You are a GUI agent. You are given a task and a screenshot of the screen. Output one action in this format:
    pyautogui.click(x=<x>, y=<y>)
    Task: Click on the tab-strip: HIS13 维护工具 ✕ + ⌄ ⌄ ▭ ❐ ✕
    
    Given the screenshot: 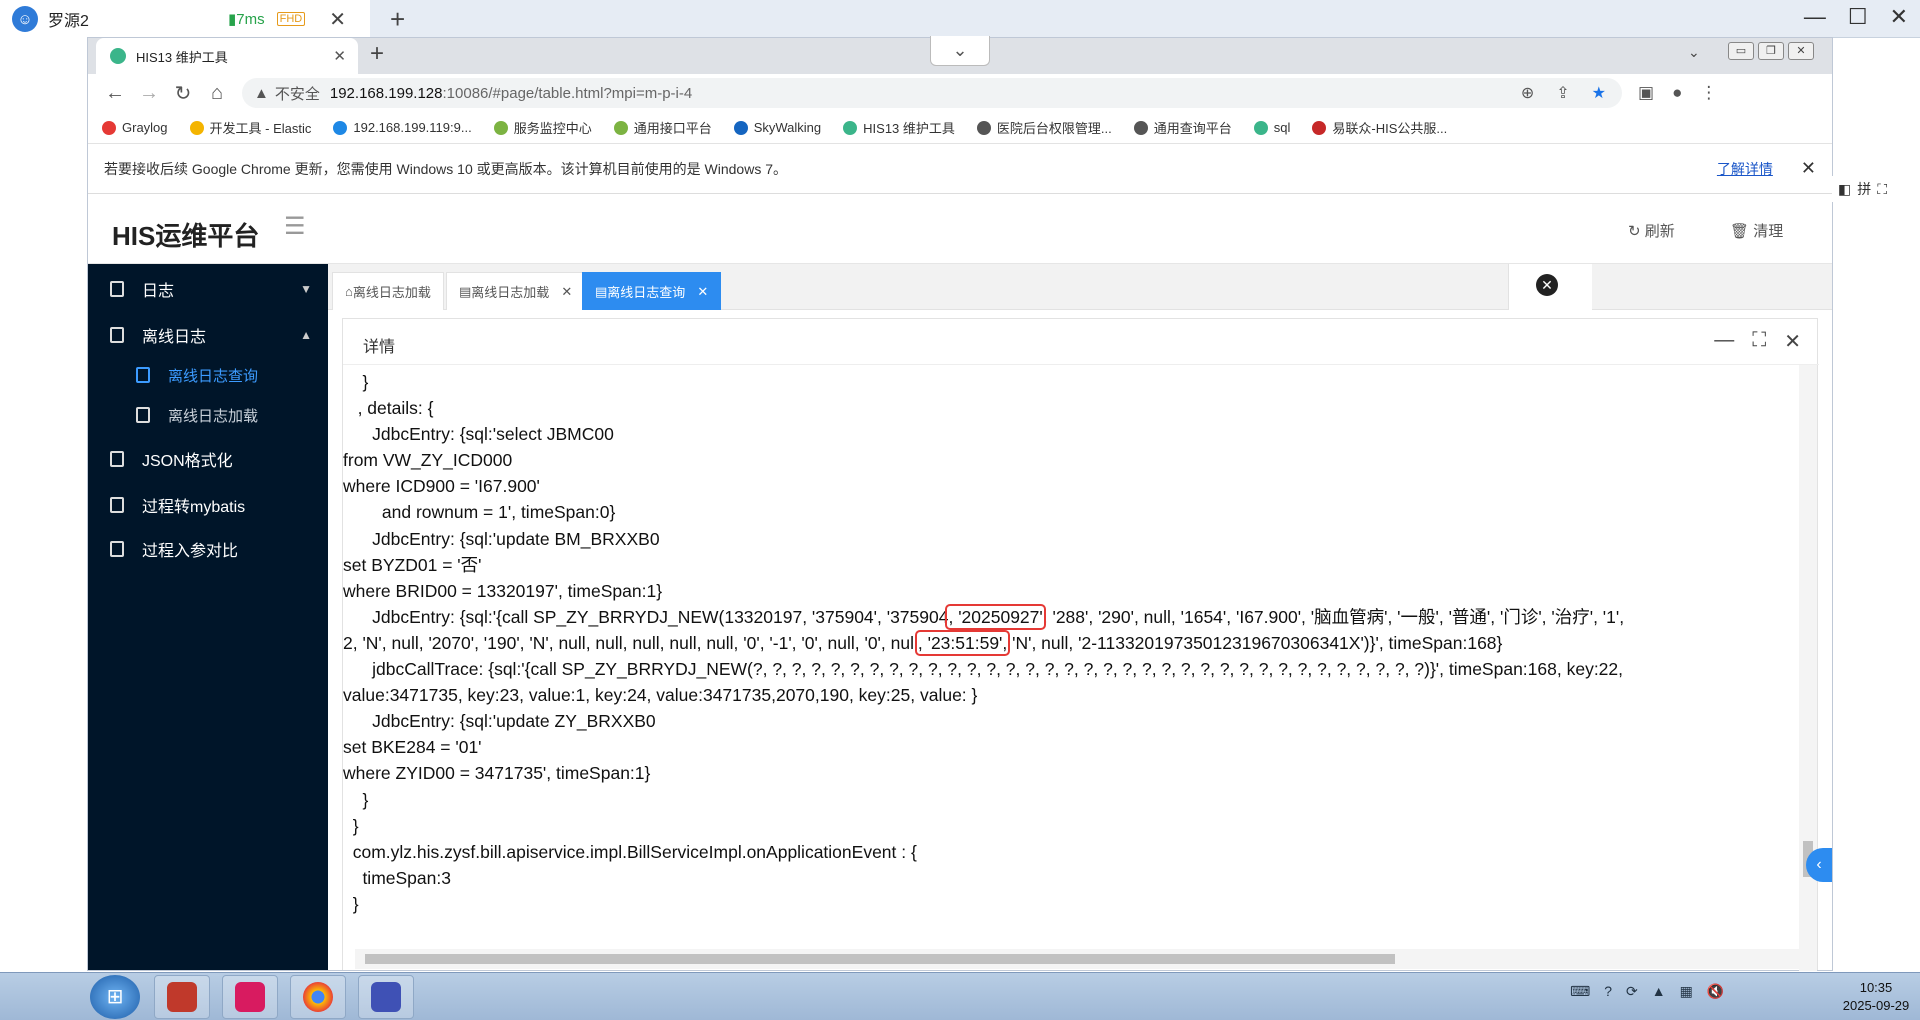 What is the action you would take?
    pyautogui.click(x=960, y=55)
    